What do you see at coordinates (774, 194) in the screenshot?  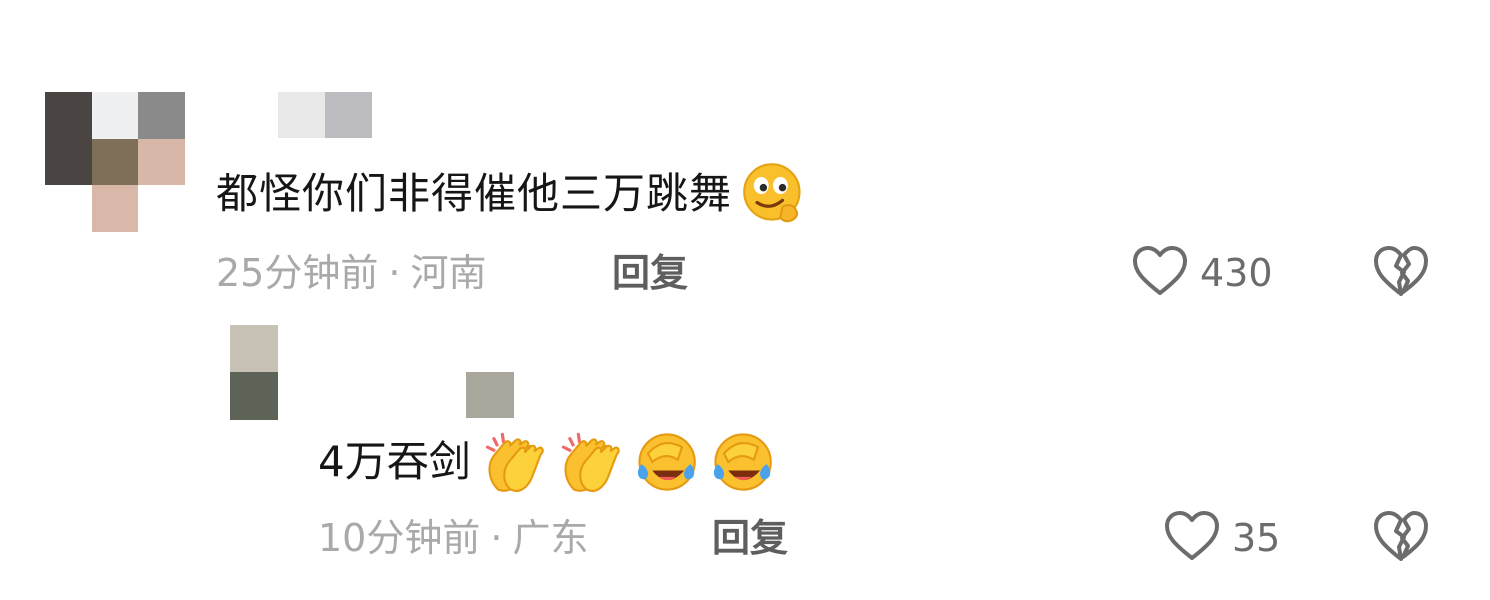 I see `smirk-thinking-emoji` at bounding box center [774, 194].